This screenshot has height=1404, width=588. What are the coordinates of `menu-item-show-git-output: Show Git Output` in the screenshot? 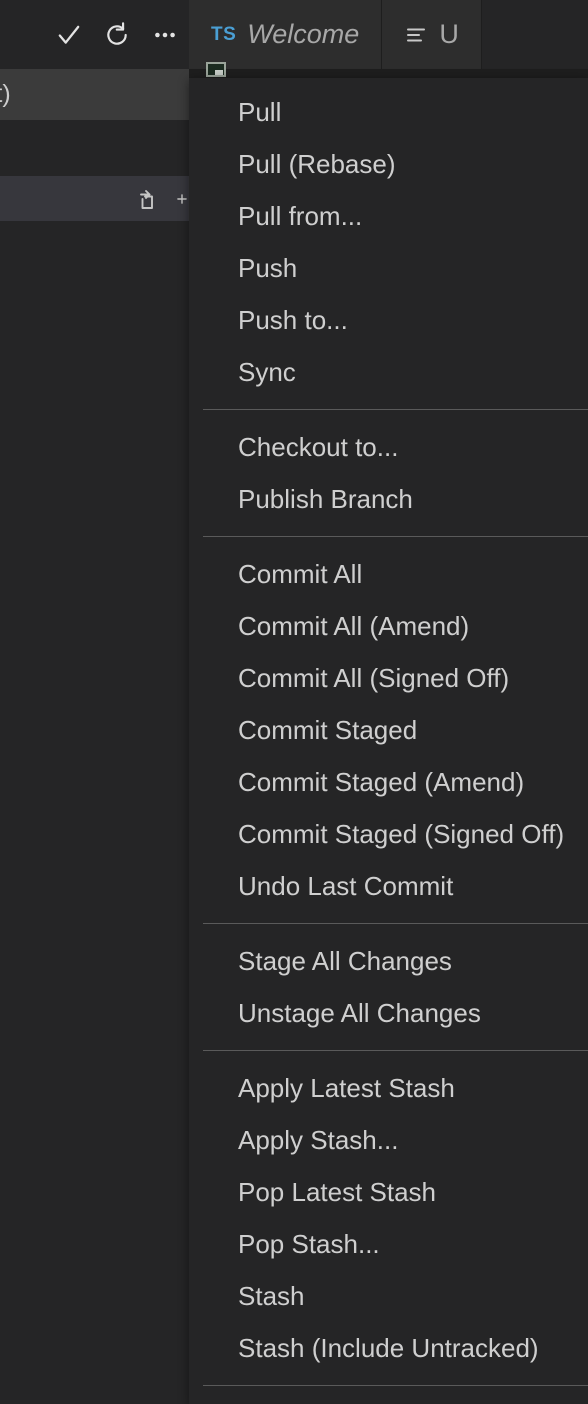 It's located at (388, 1400).